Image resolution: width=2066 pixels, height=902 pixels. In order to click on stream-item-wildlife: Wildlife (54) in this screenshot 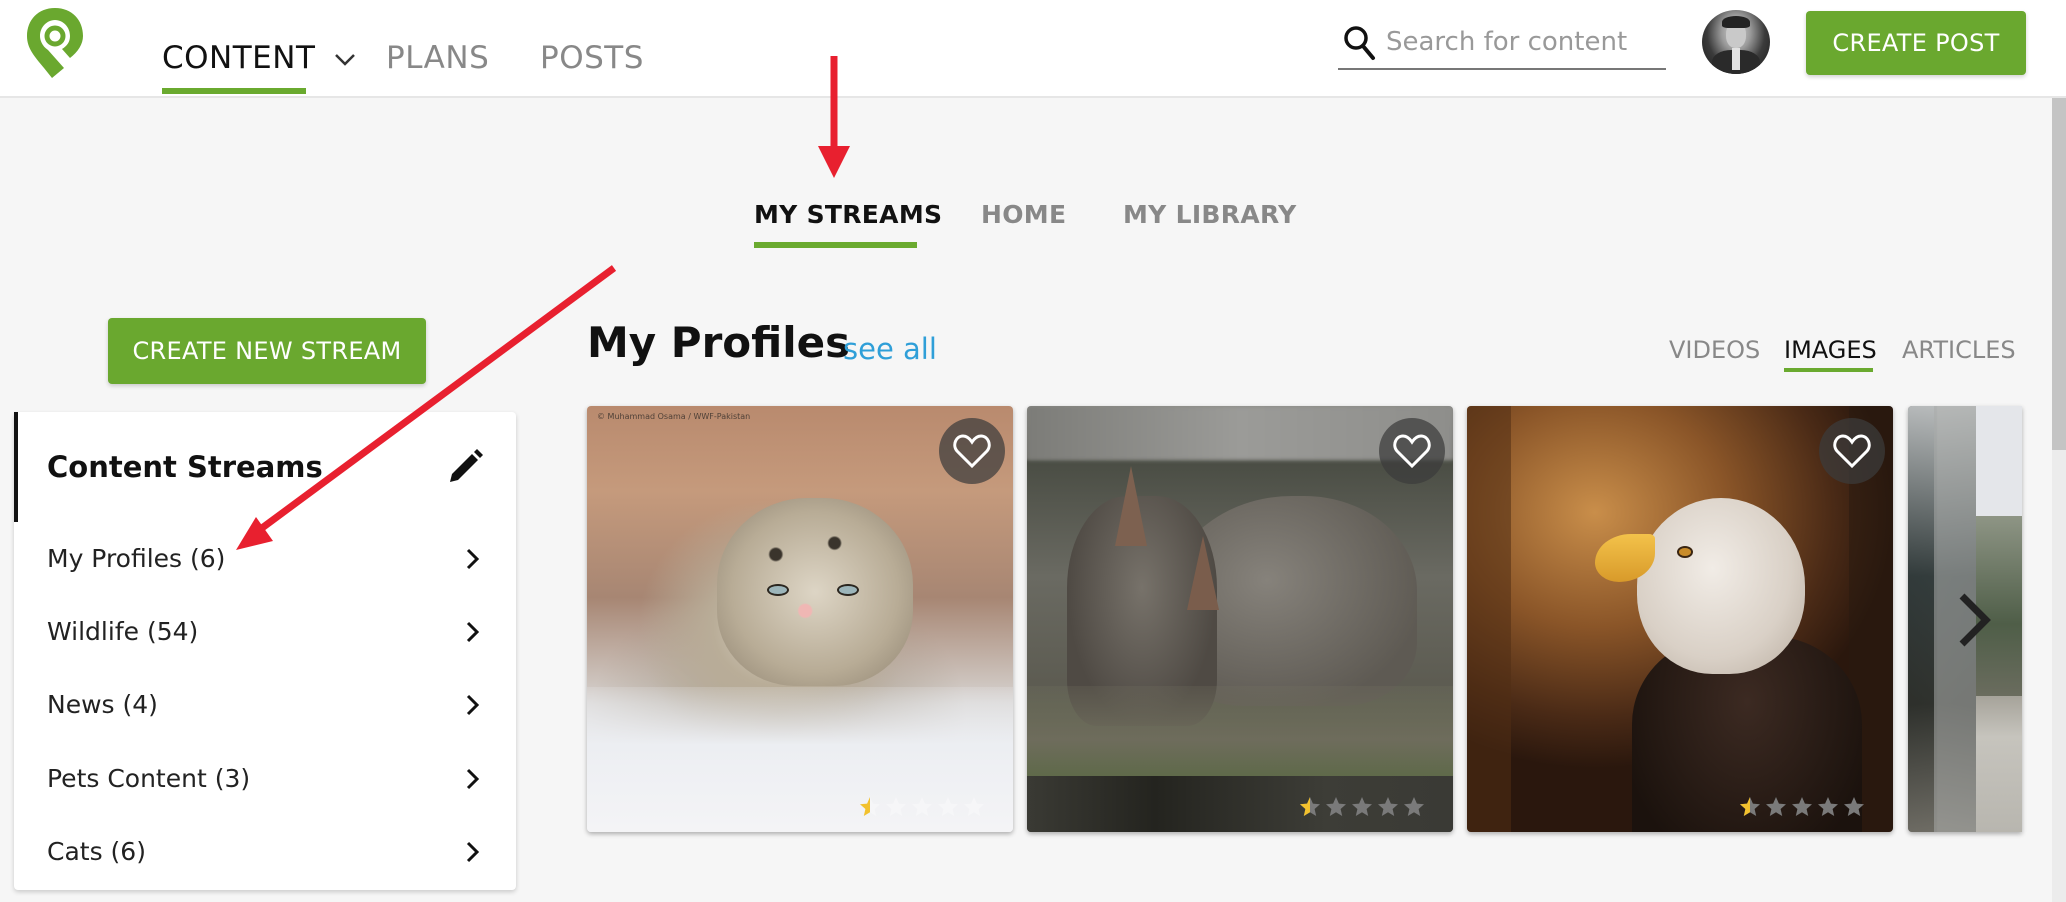, I will do `click(265, 631)`.